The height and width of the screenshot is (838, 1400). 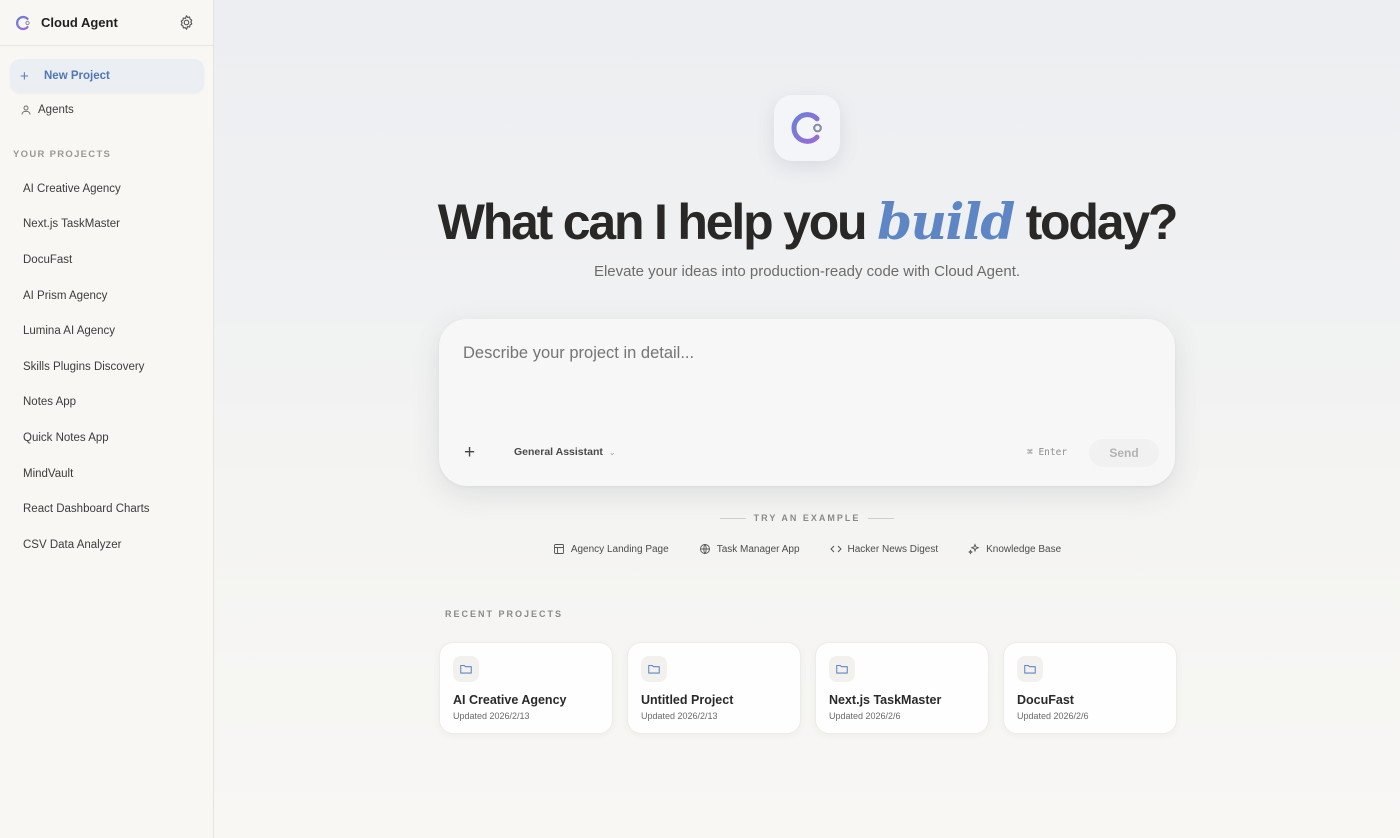 What do you see at coordinates (26, 110) in the screenshot?
I see `user-icon` at bounding box center [26, 110].